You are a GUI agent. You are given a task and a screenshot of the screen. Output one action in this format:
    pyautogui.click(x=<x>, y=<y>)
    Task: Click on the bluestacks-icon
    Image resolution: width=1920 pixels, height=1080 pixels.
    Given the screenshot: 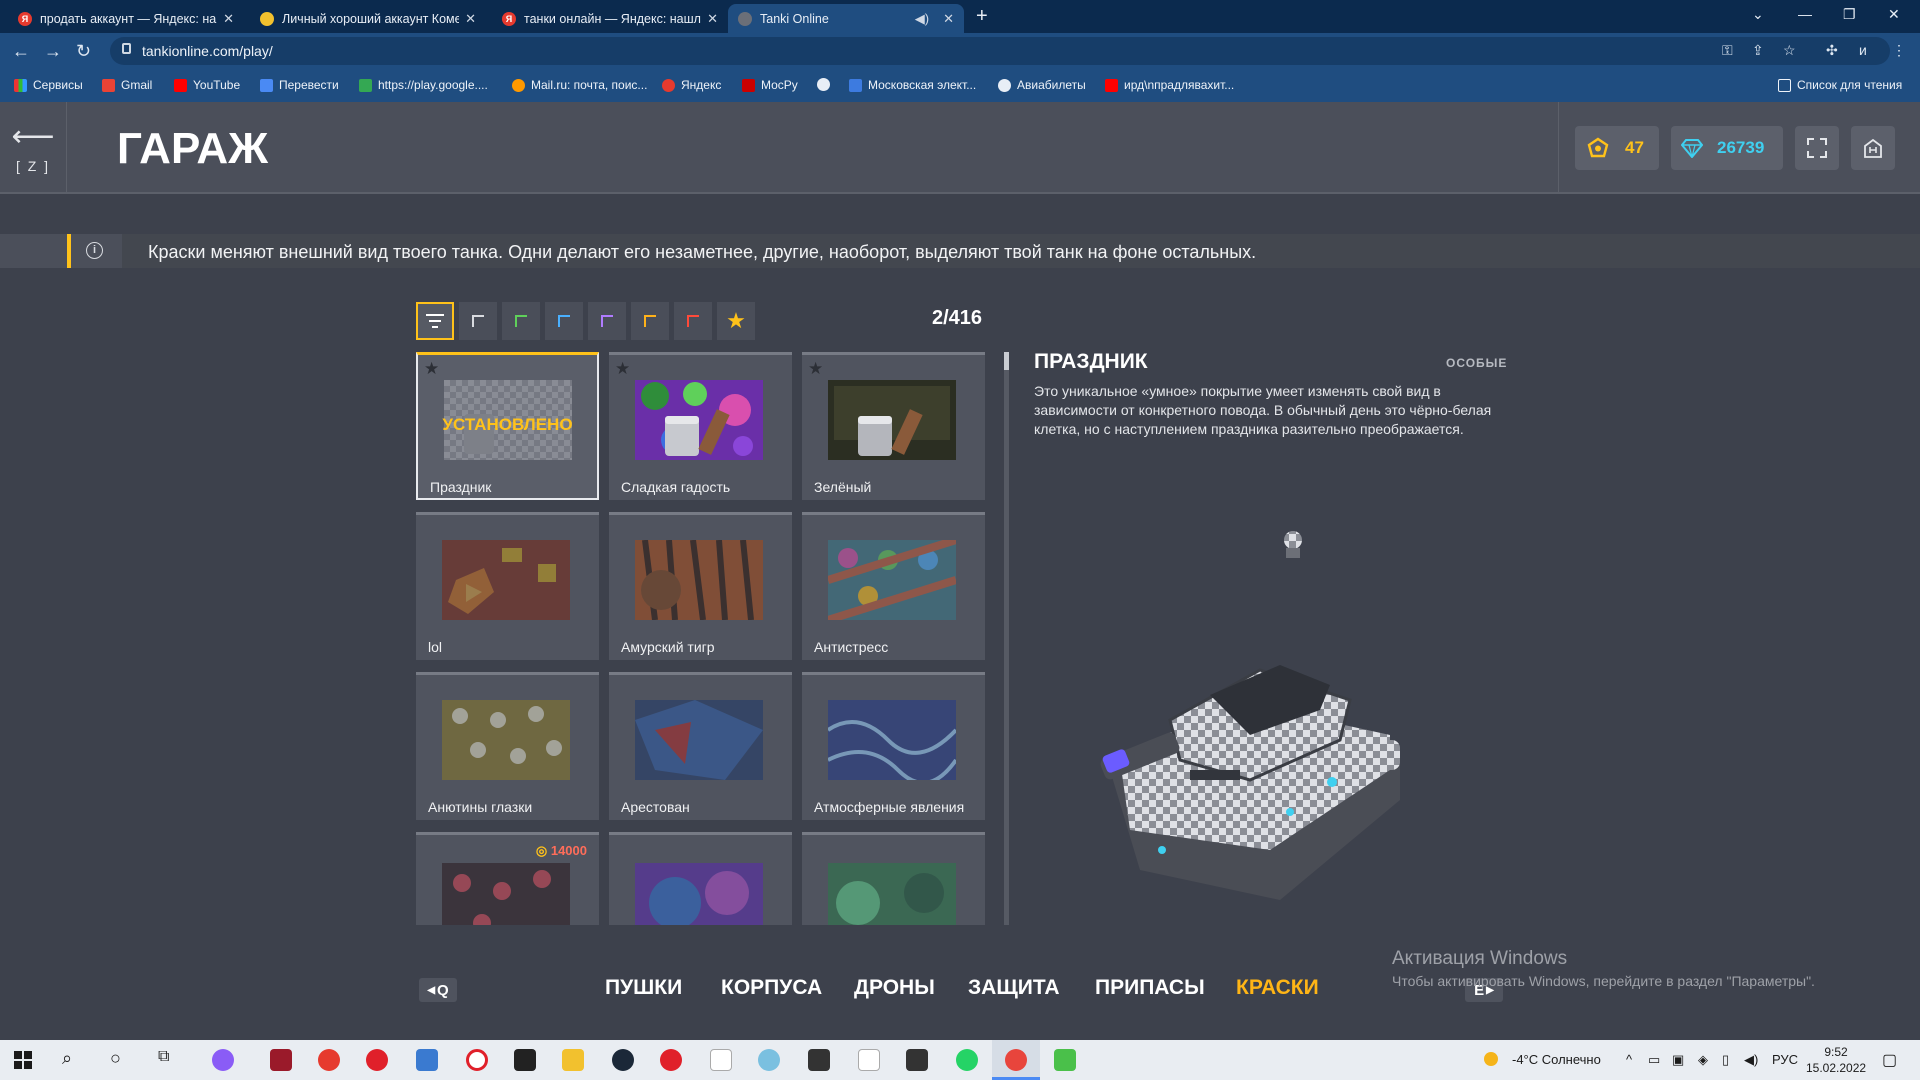 What is the action you would take?
    pyautogui.click(x=1065, y=1060)
    